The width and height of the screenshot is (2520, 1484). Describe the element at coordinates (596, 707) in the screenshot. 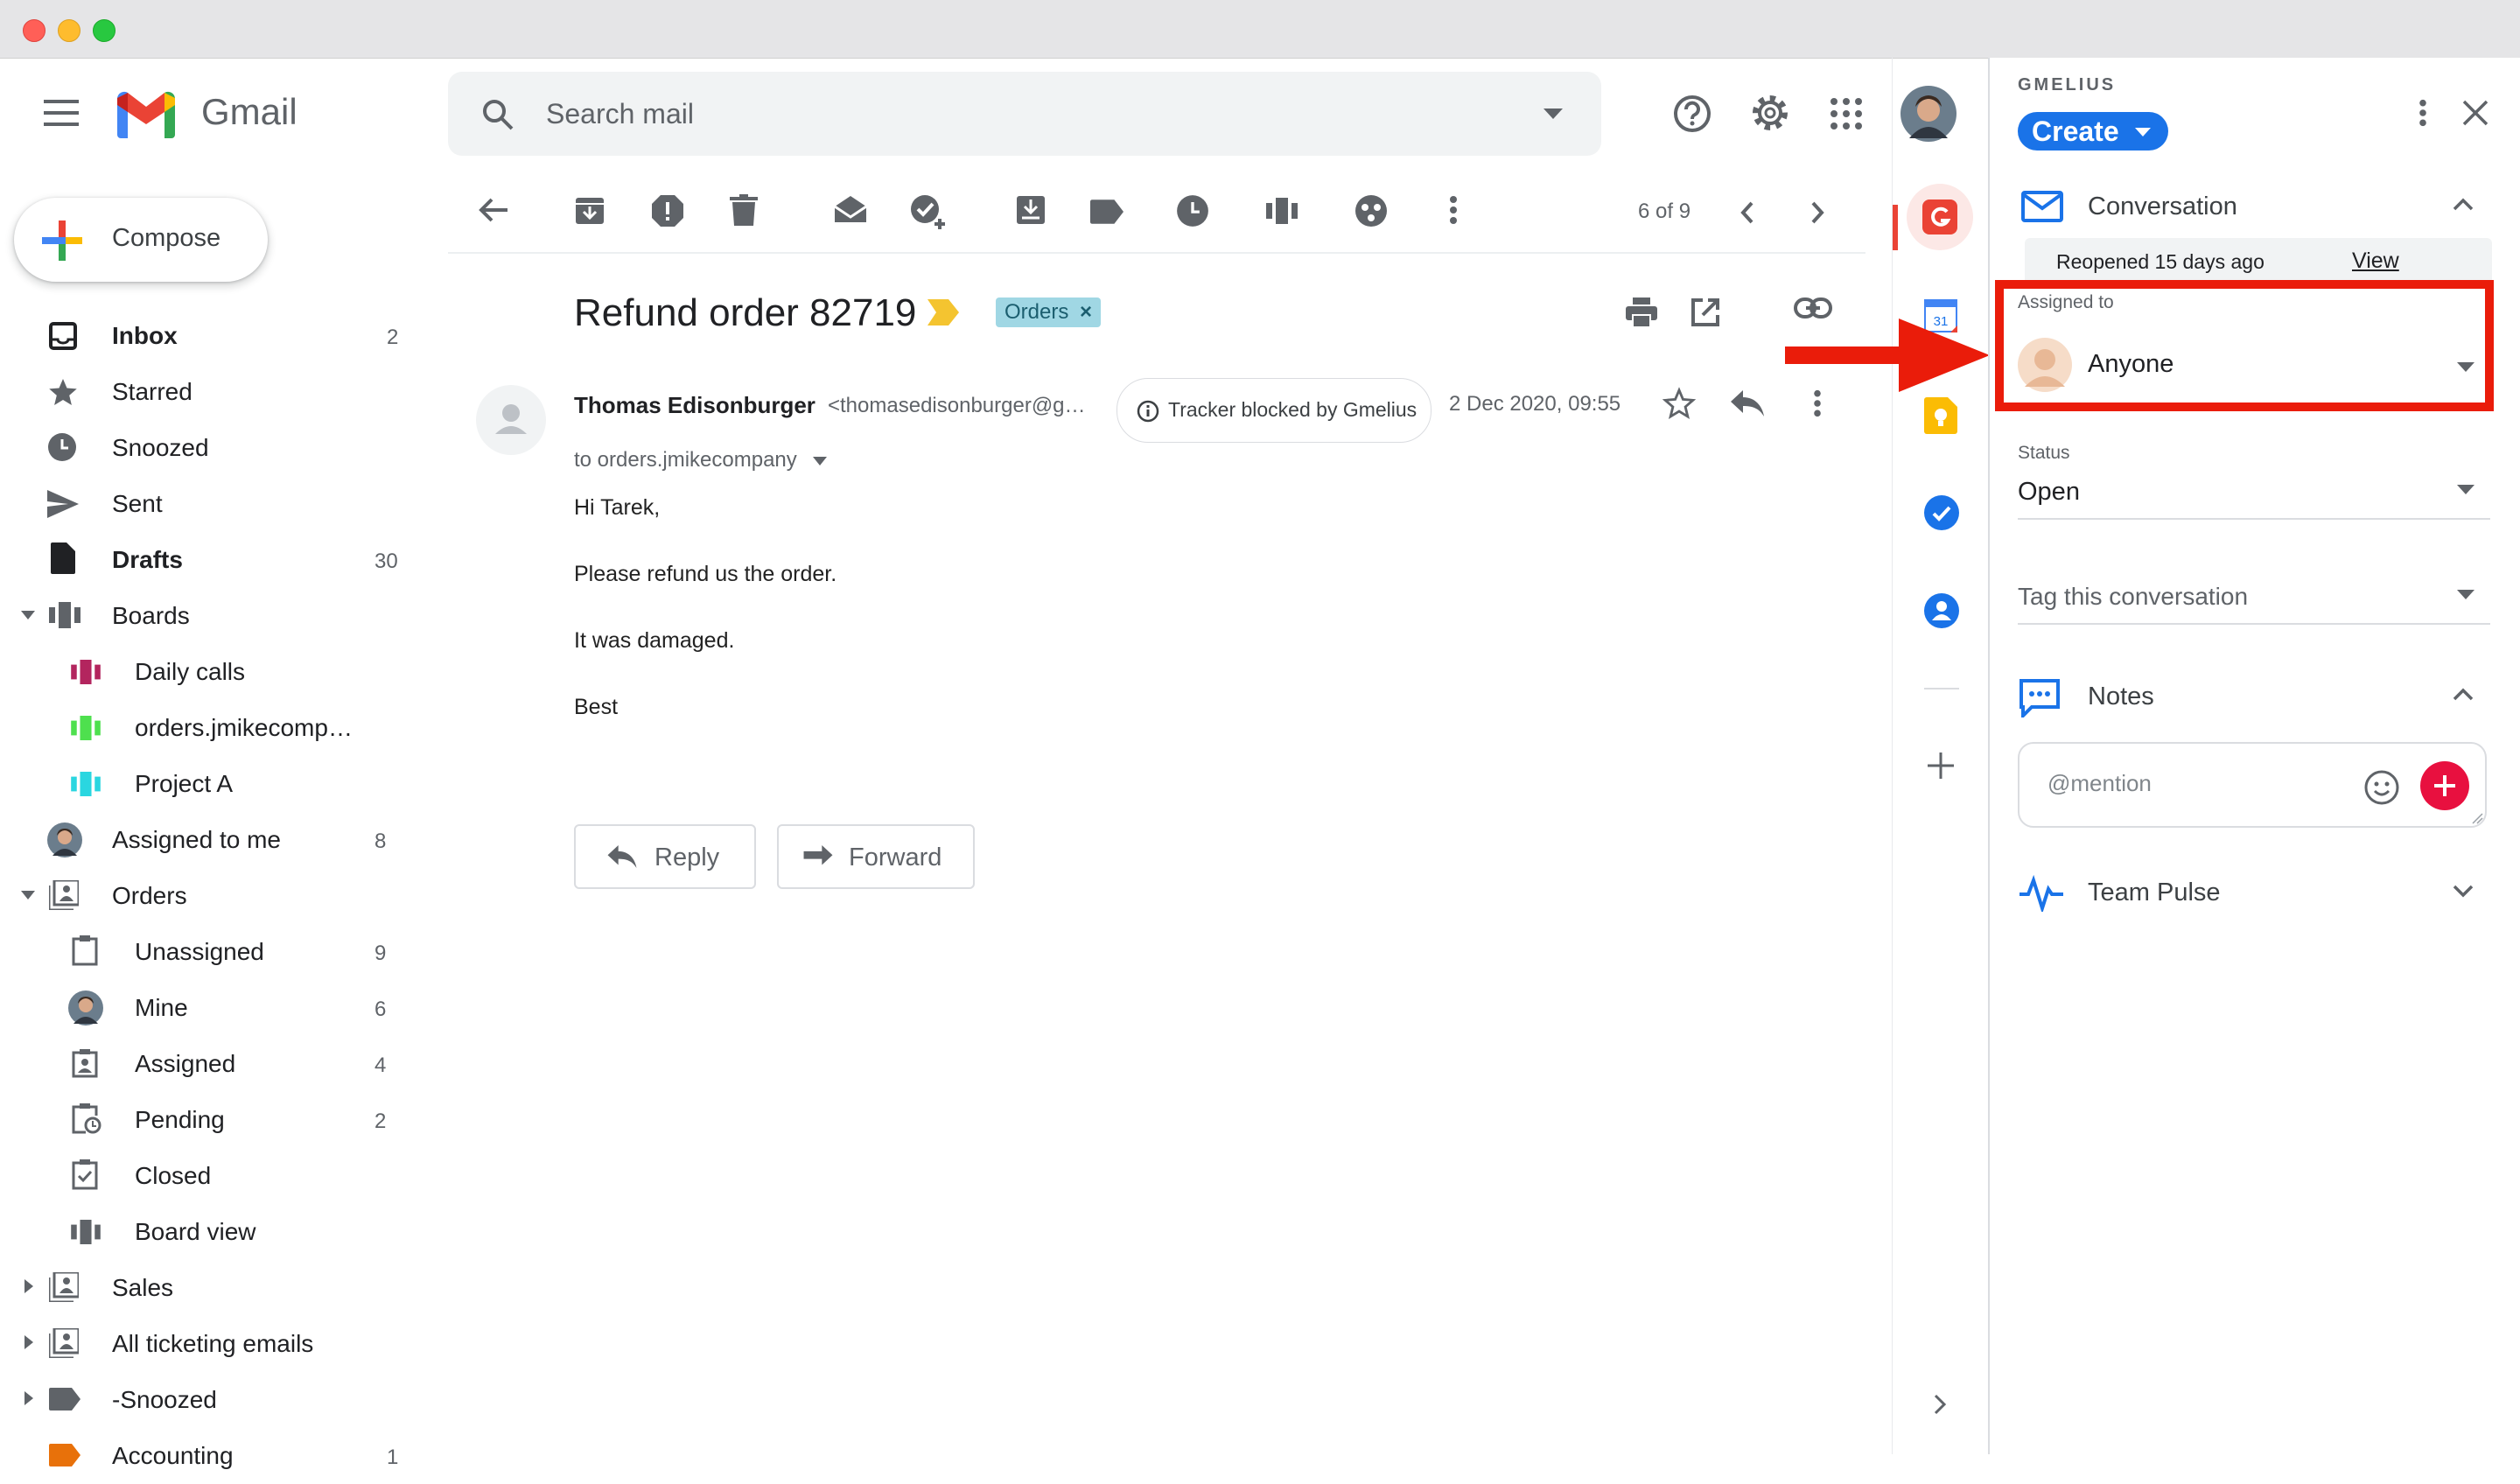

I see `email-body-line: Best` at that location.